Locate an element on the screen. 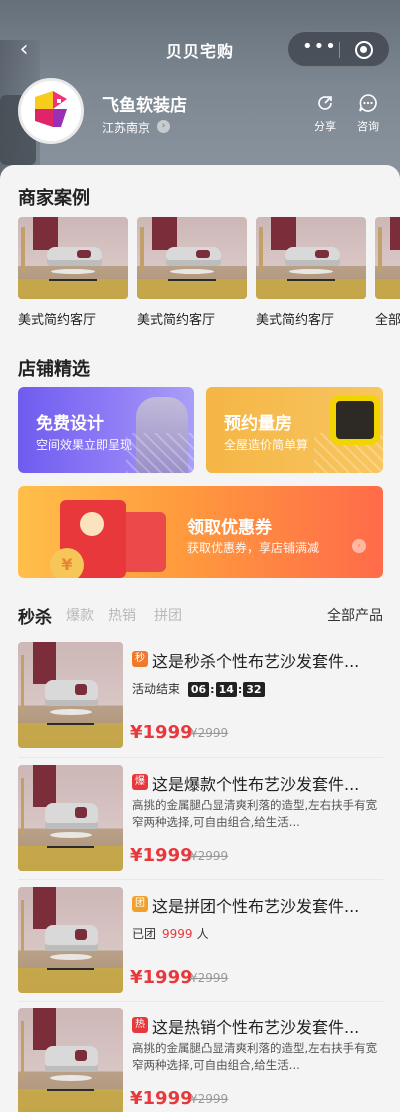 This screenshot has width=400, height=1112. tab-best-selling: 热销 is located at coordinates (122, 615).